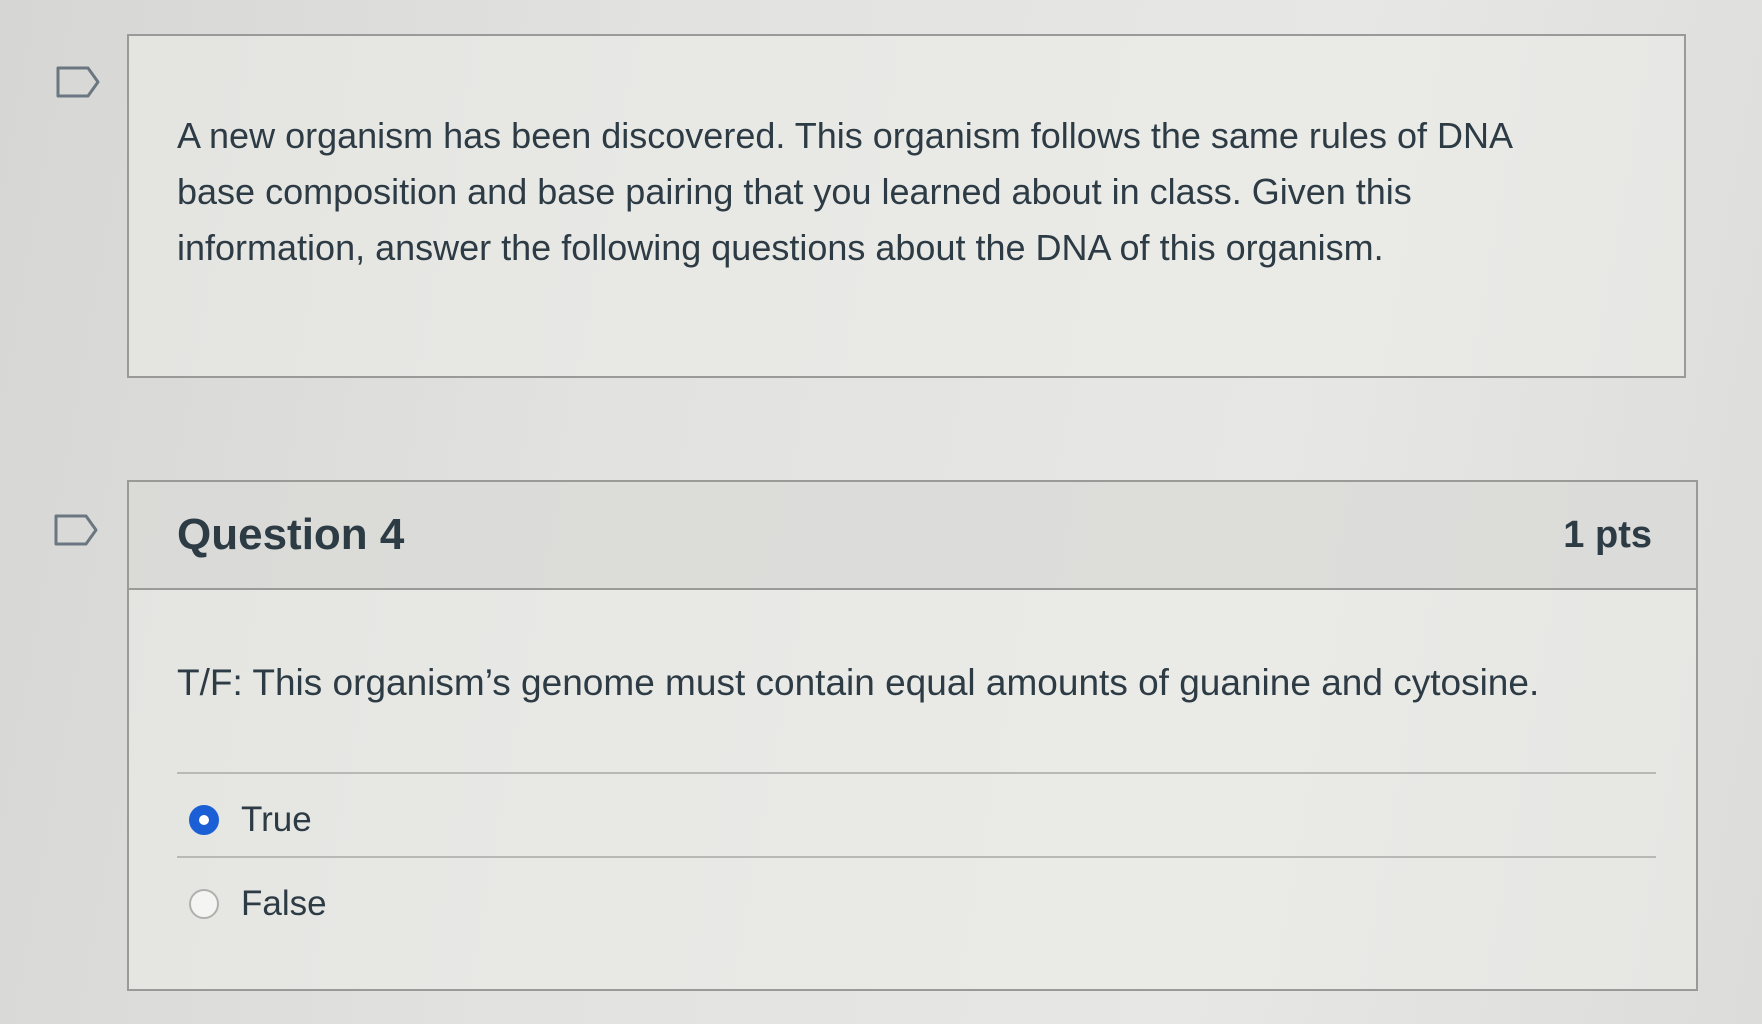 The height and width of the screenshot is (1024, 1762). Describe the element at coordinates (1607, 535) in the screenshot. I see `question-points: 1 pts` at that location.